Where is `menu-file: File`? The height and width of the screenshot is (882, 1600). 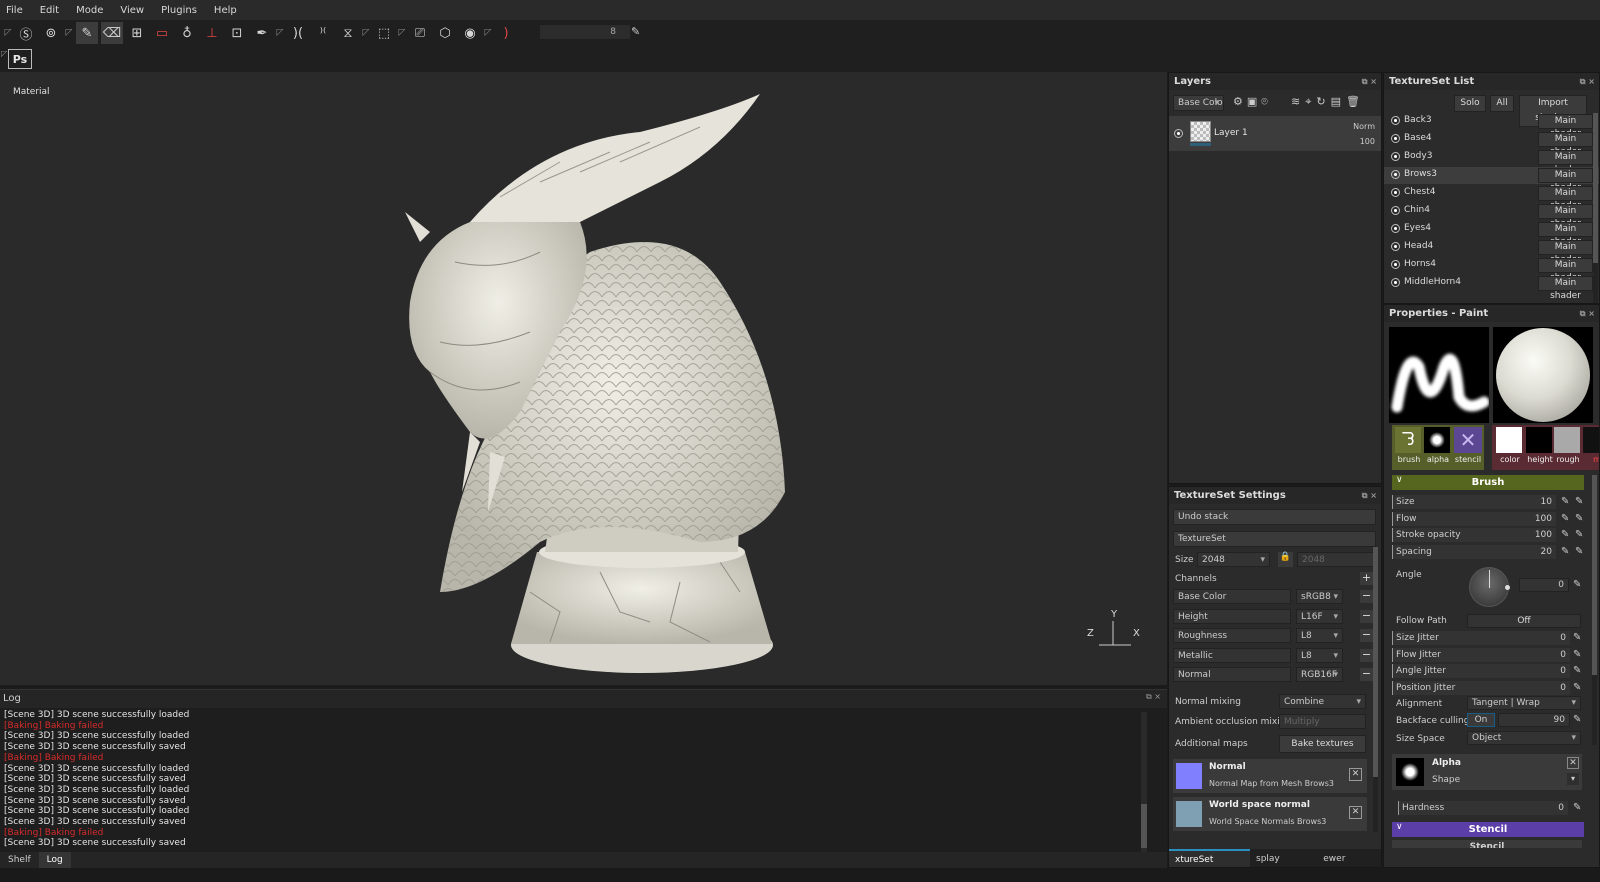
menu-file: File is located at coordinates (14, 10).